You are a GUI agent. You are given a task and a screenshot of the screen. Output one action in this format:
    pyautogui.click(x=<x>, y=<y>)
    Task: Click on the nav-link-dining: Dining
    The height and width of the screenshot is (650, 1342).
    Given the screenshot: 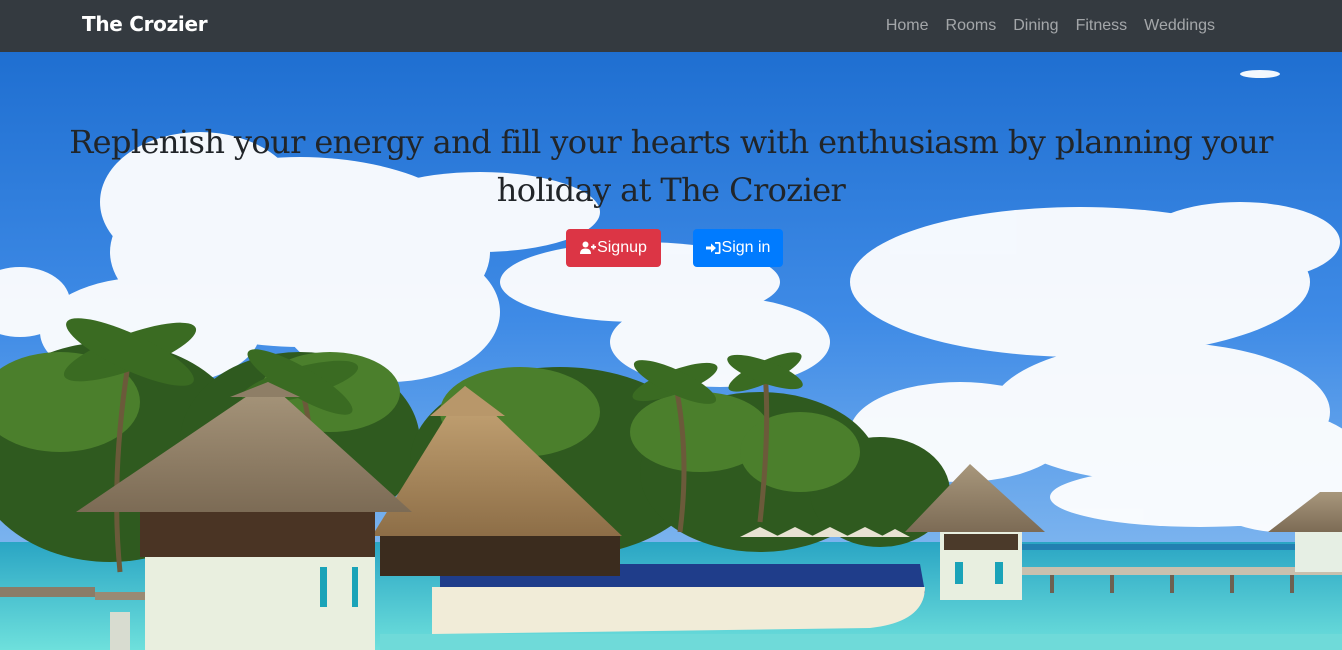 What is the action you would take?
    pyautogui.click(x=1035, y=26)
    